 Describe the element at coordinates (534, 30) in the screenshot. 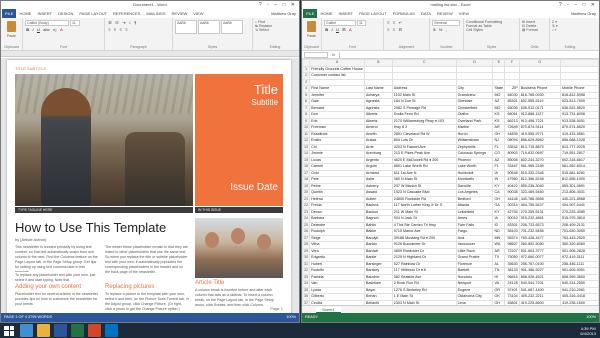

I see `format-cells-button: ▤ Format` at that location.